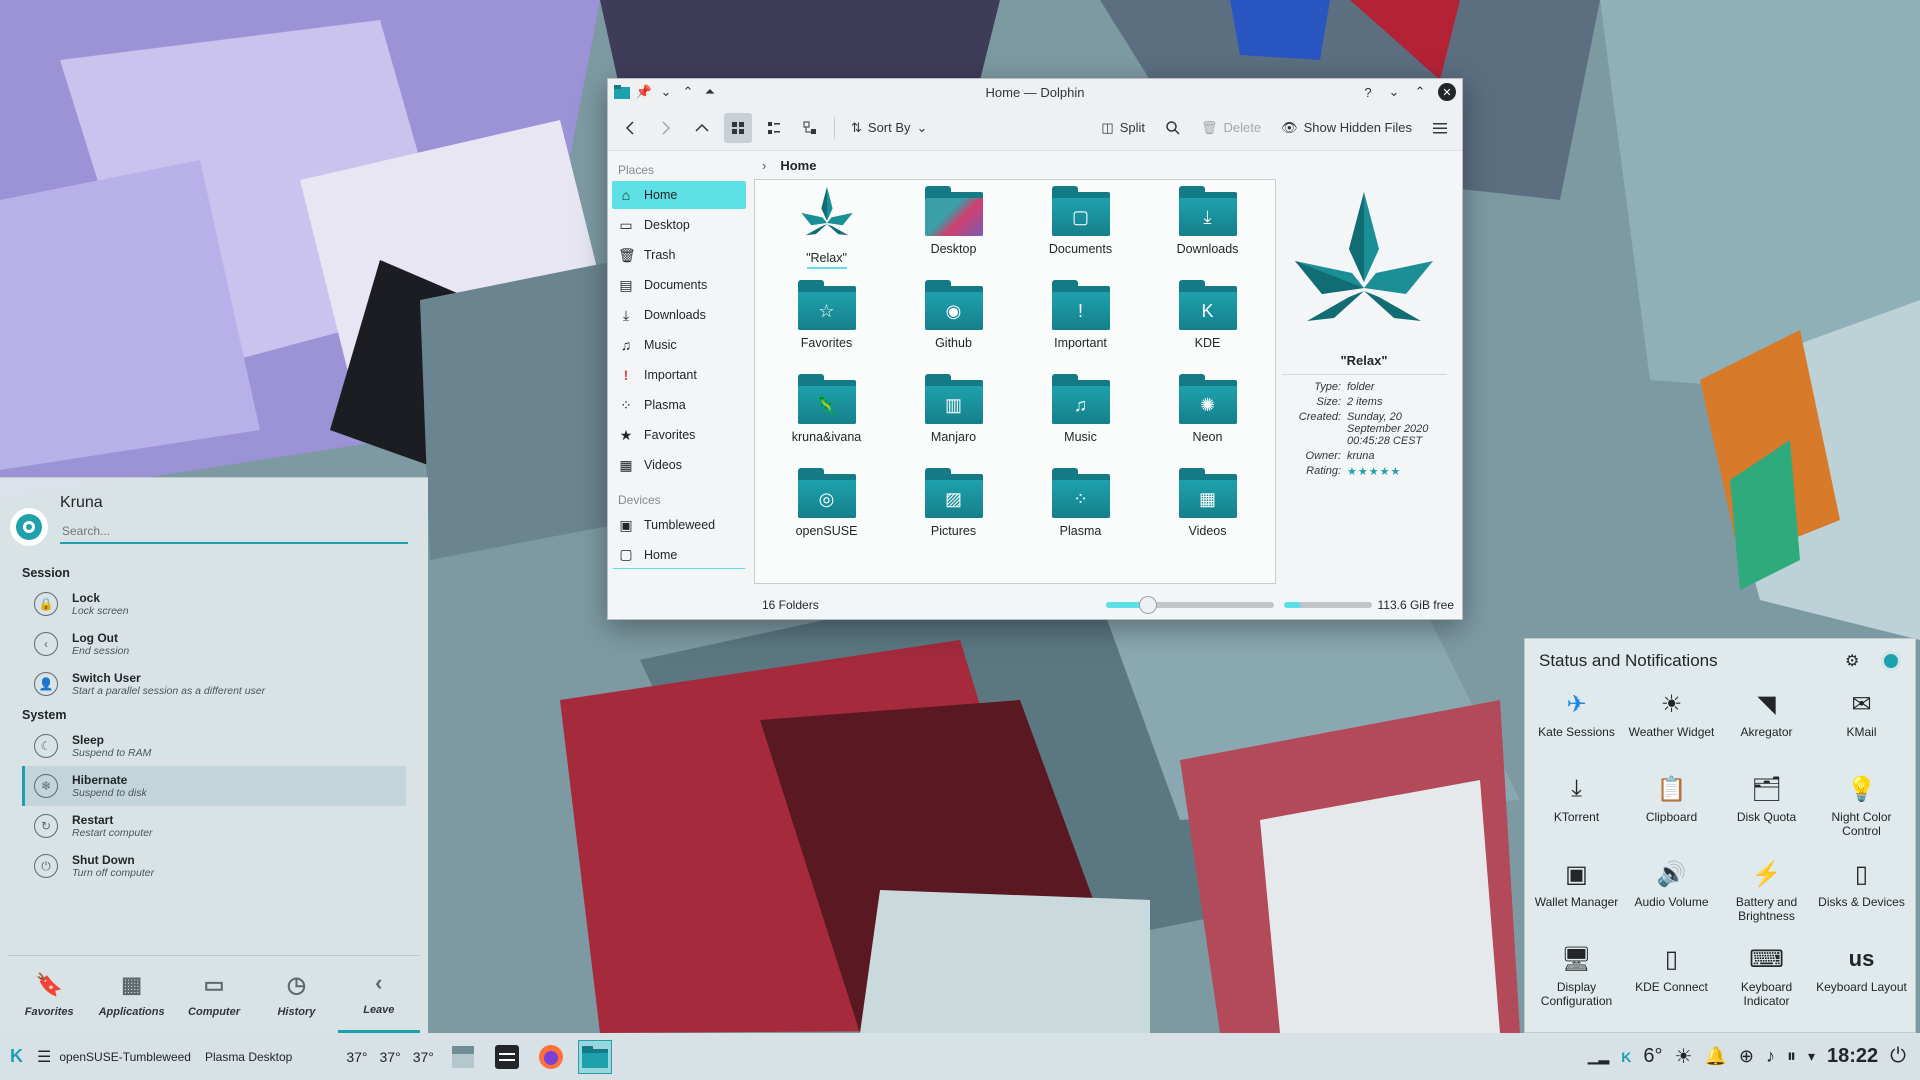  What do you see at coordinates (666, 92) in the screenshot?
I see `shade-down-icon: ⌄` at bounding box center [666, 92].